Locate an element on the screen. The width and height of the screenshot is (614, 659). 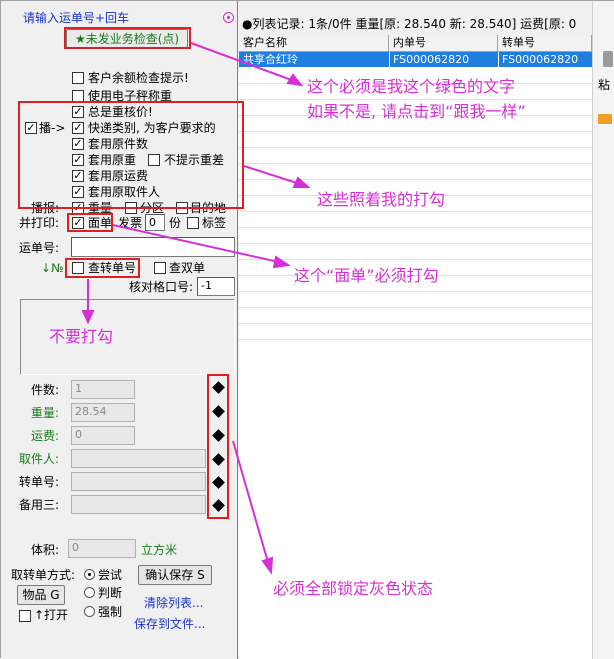
annotation-note-5: 必须全部锁定灰色状态 is located at coordinates (353, 588).